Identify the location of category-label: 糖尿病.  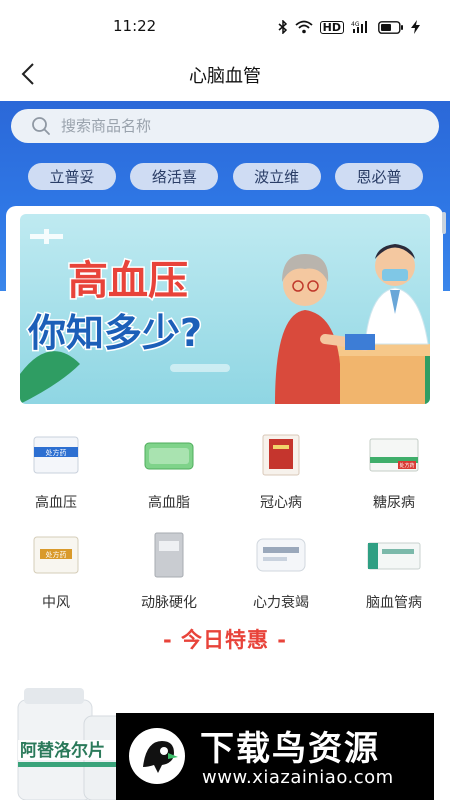
(394, 503).